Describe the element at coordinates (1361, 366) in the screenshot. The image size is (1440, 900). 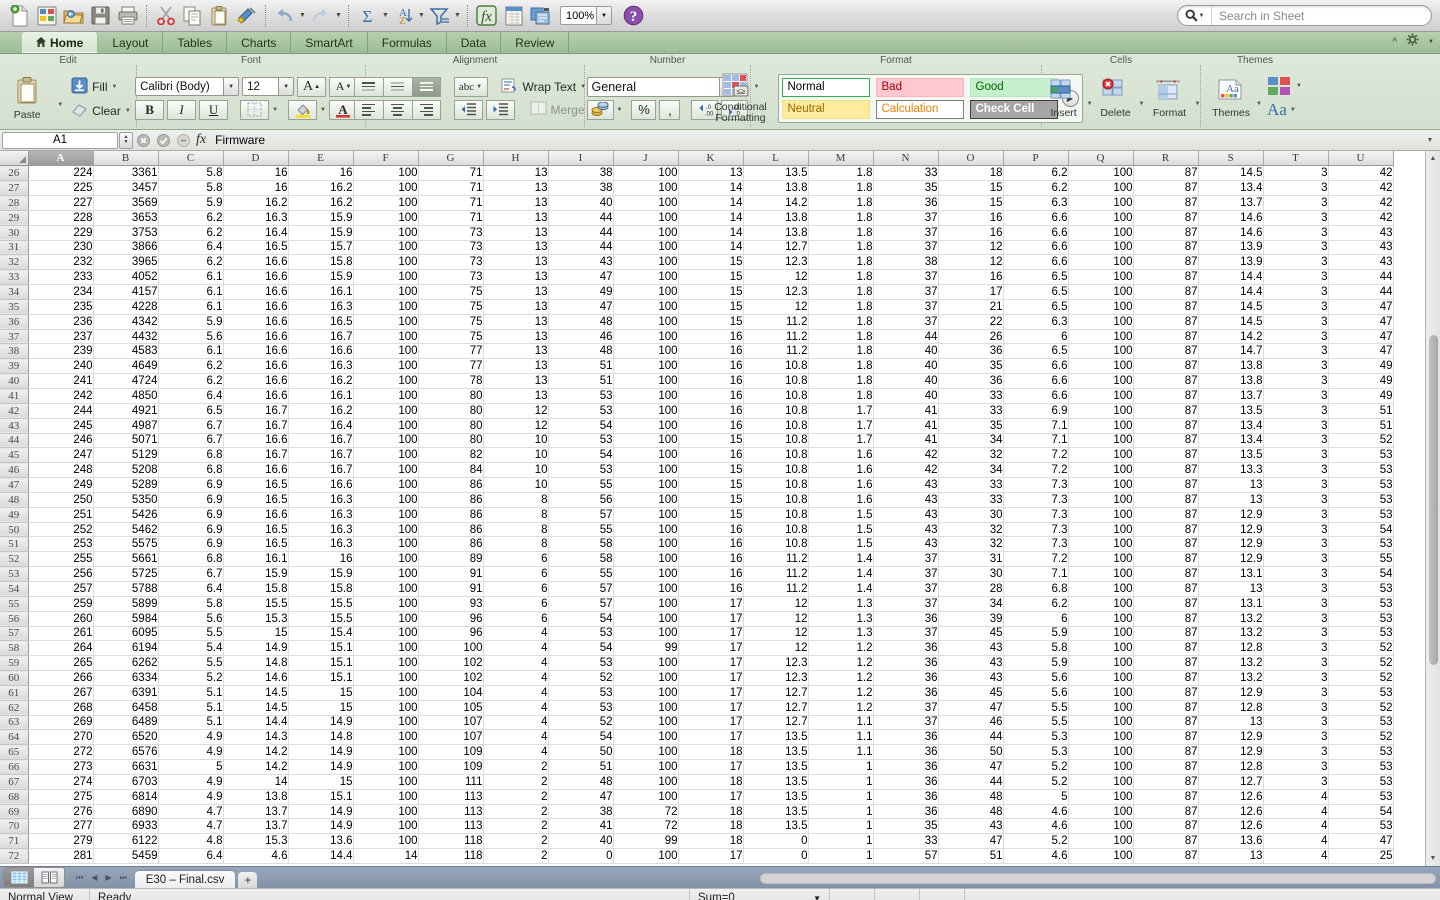
I see `cell-U39: 49` at that location.